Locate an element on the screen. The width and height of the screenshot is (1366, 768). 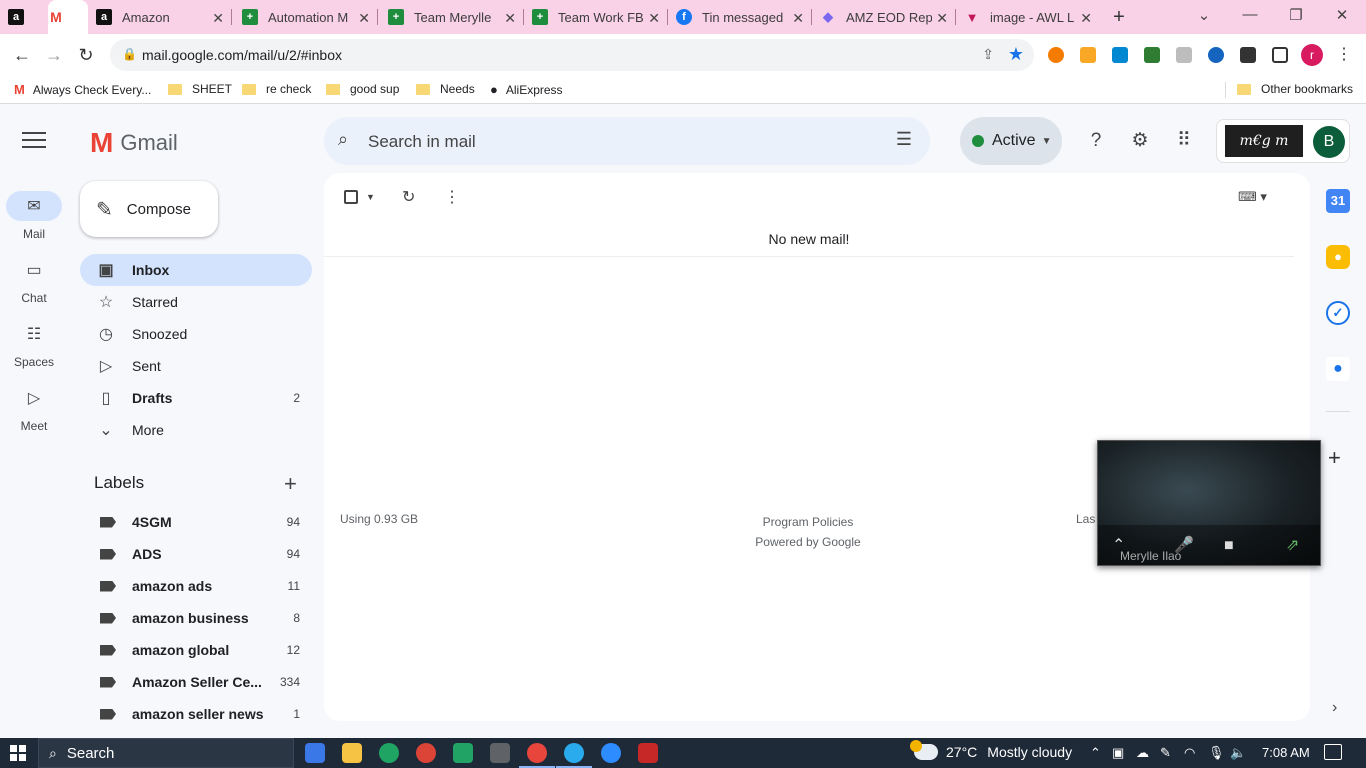
label-item: 4SGM 94 is located at coordinates (196, 522).